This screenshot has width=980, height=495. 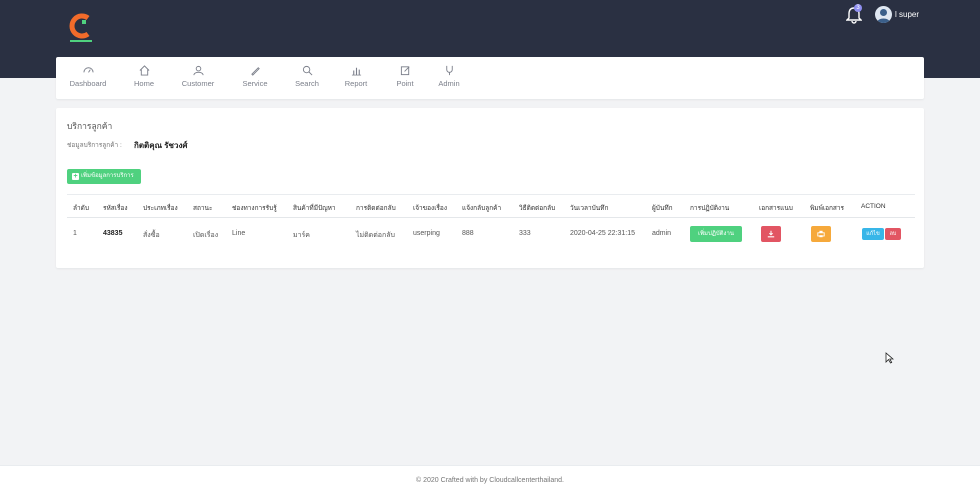 I want to click on nav-label: Report, so click(x=356, y=83).